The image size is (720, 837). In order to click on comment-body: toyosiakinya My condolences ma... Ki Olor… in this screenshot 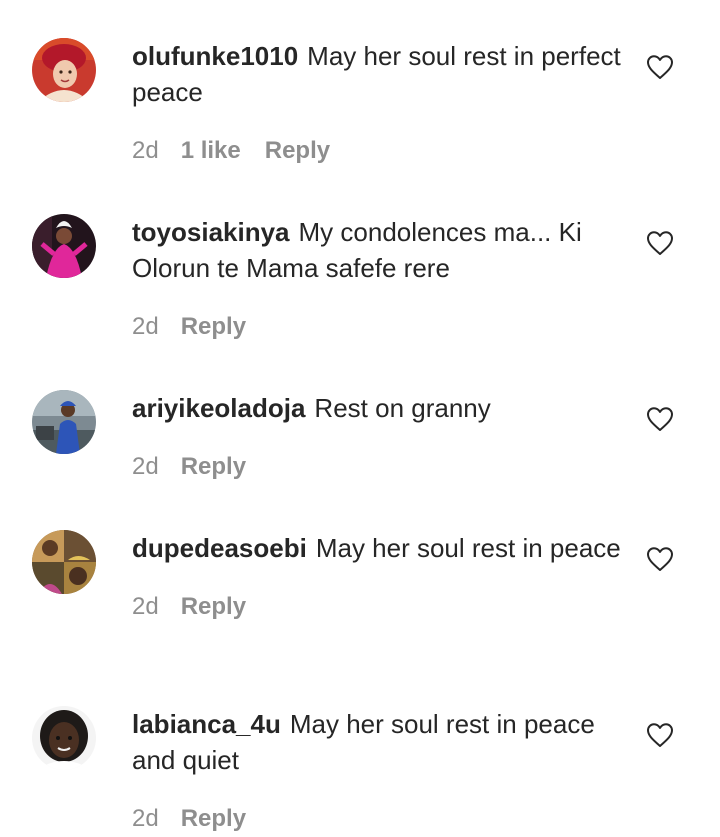, I will do `click(382, 279)`.